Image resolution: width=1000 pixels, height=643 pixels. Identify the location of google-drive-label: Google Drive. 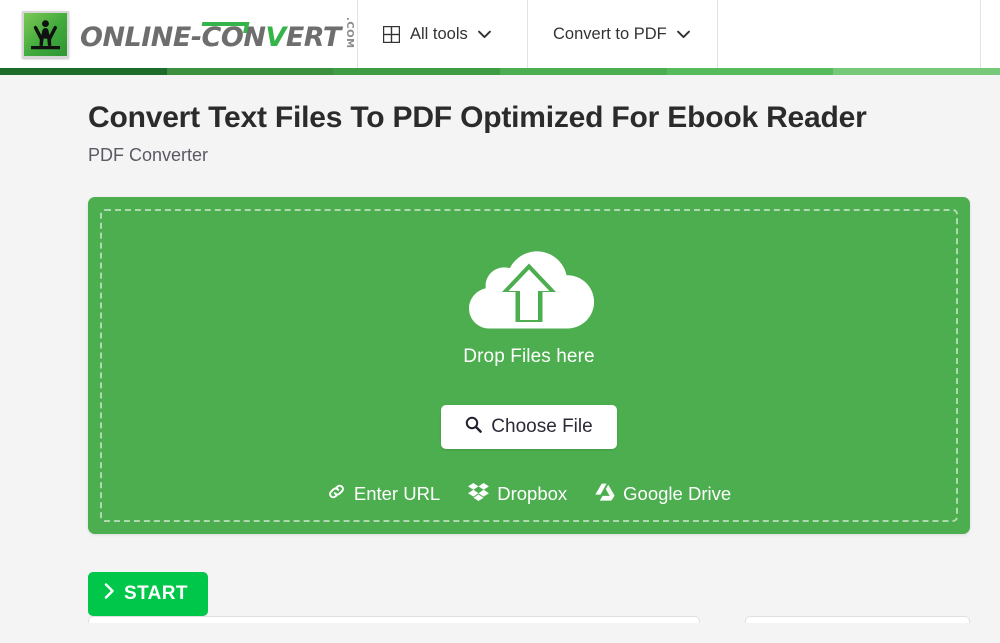
(677, 493).